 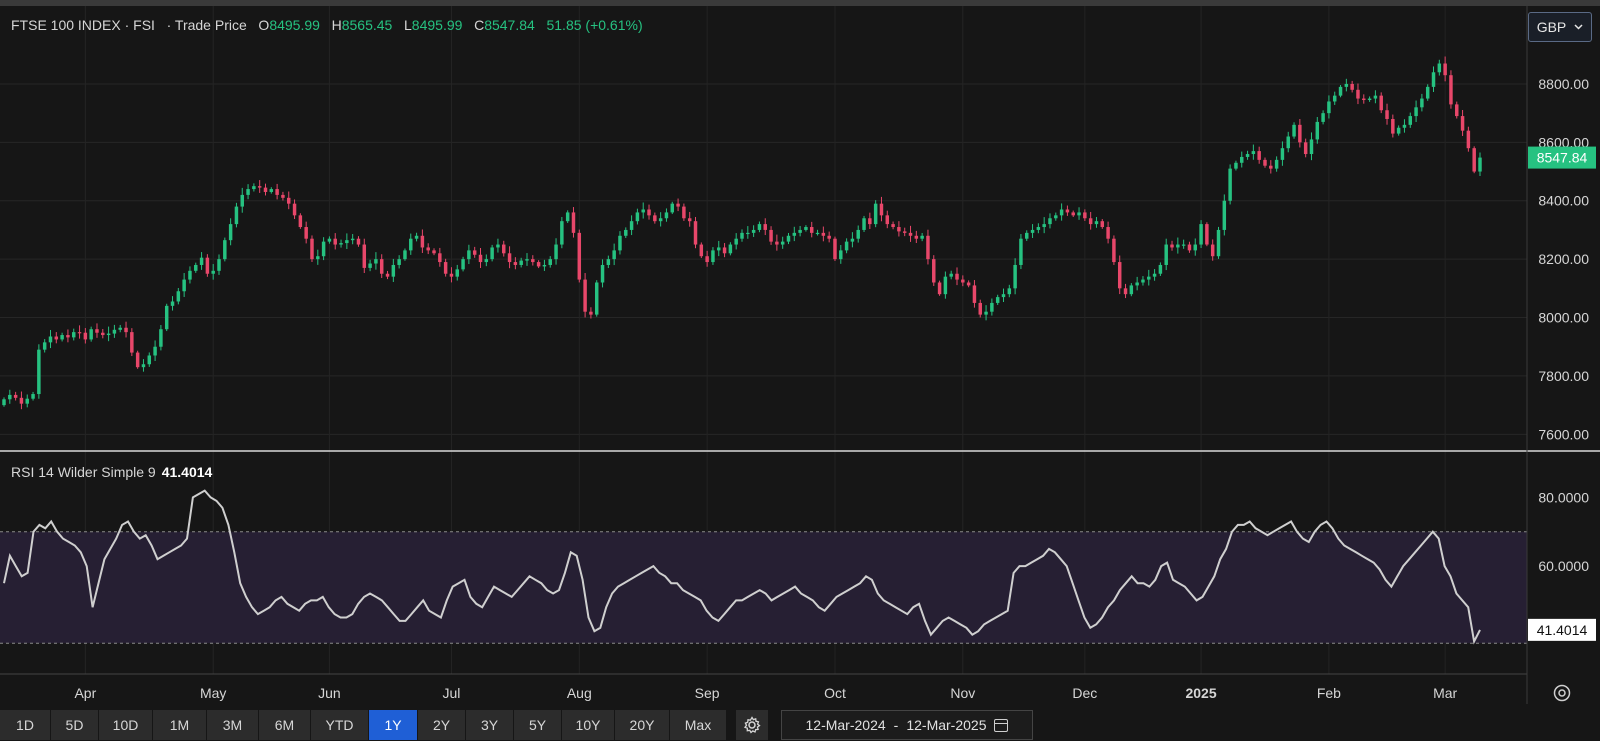 I want to click on time-tick-label: May, so click(x=213, y=693).